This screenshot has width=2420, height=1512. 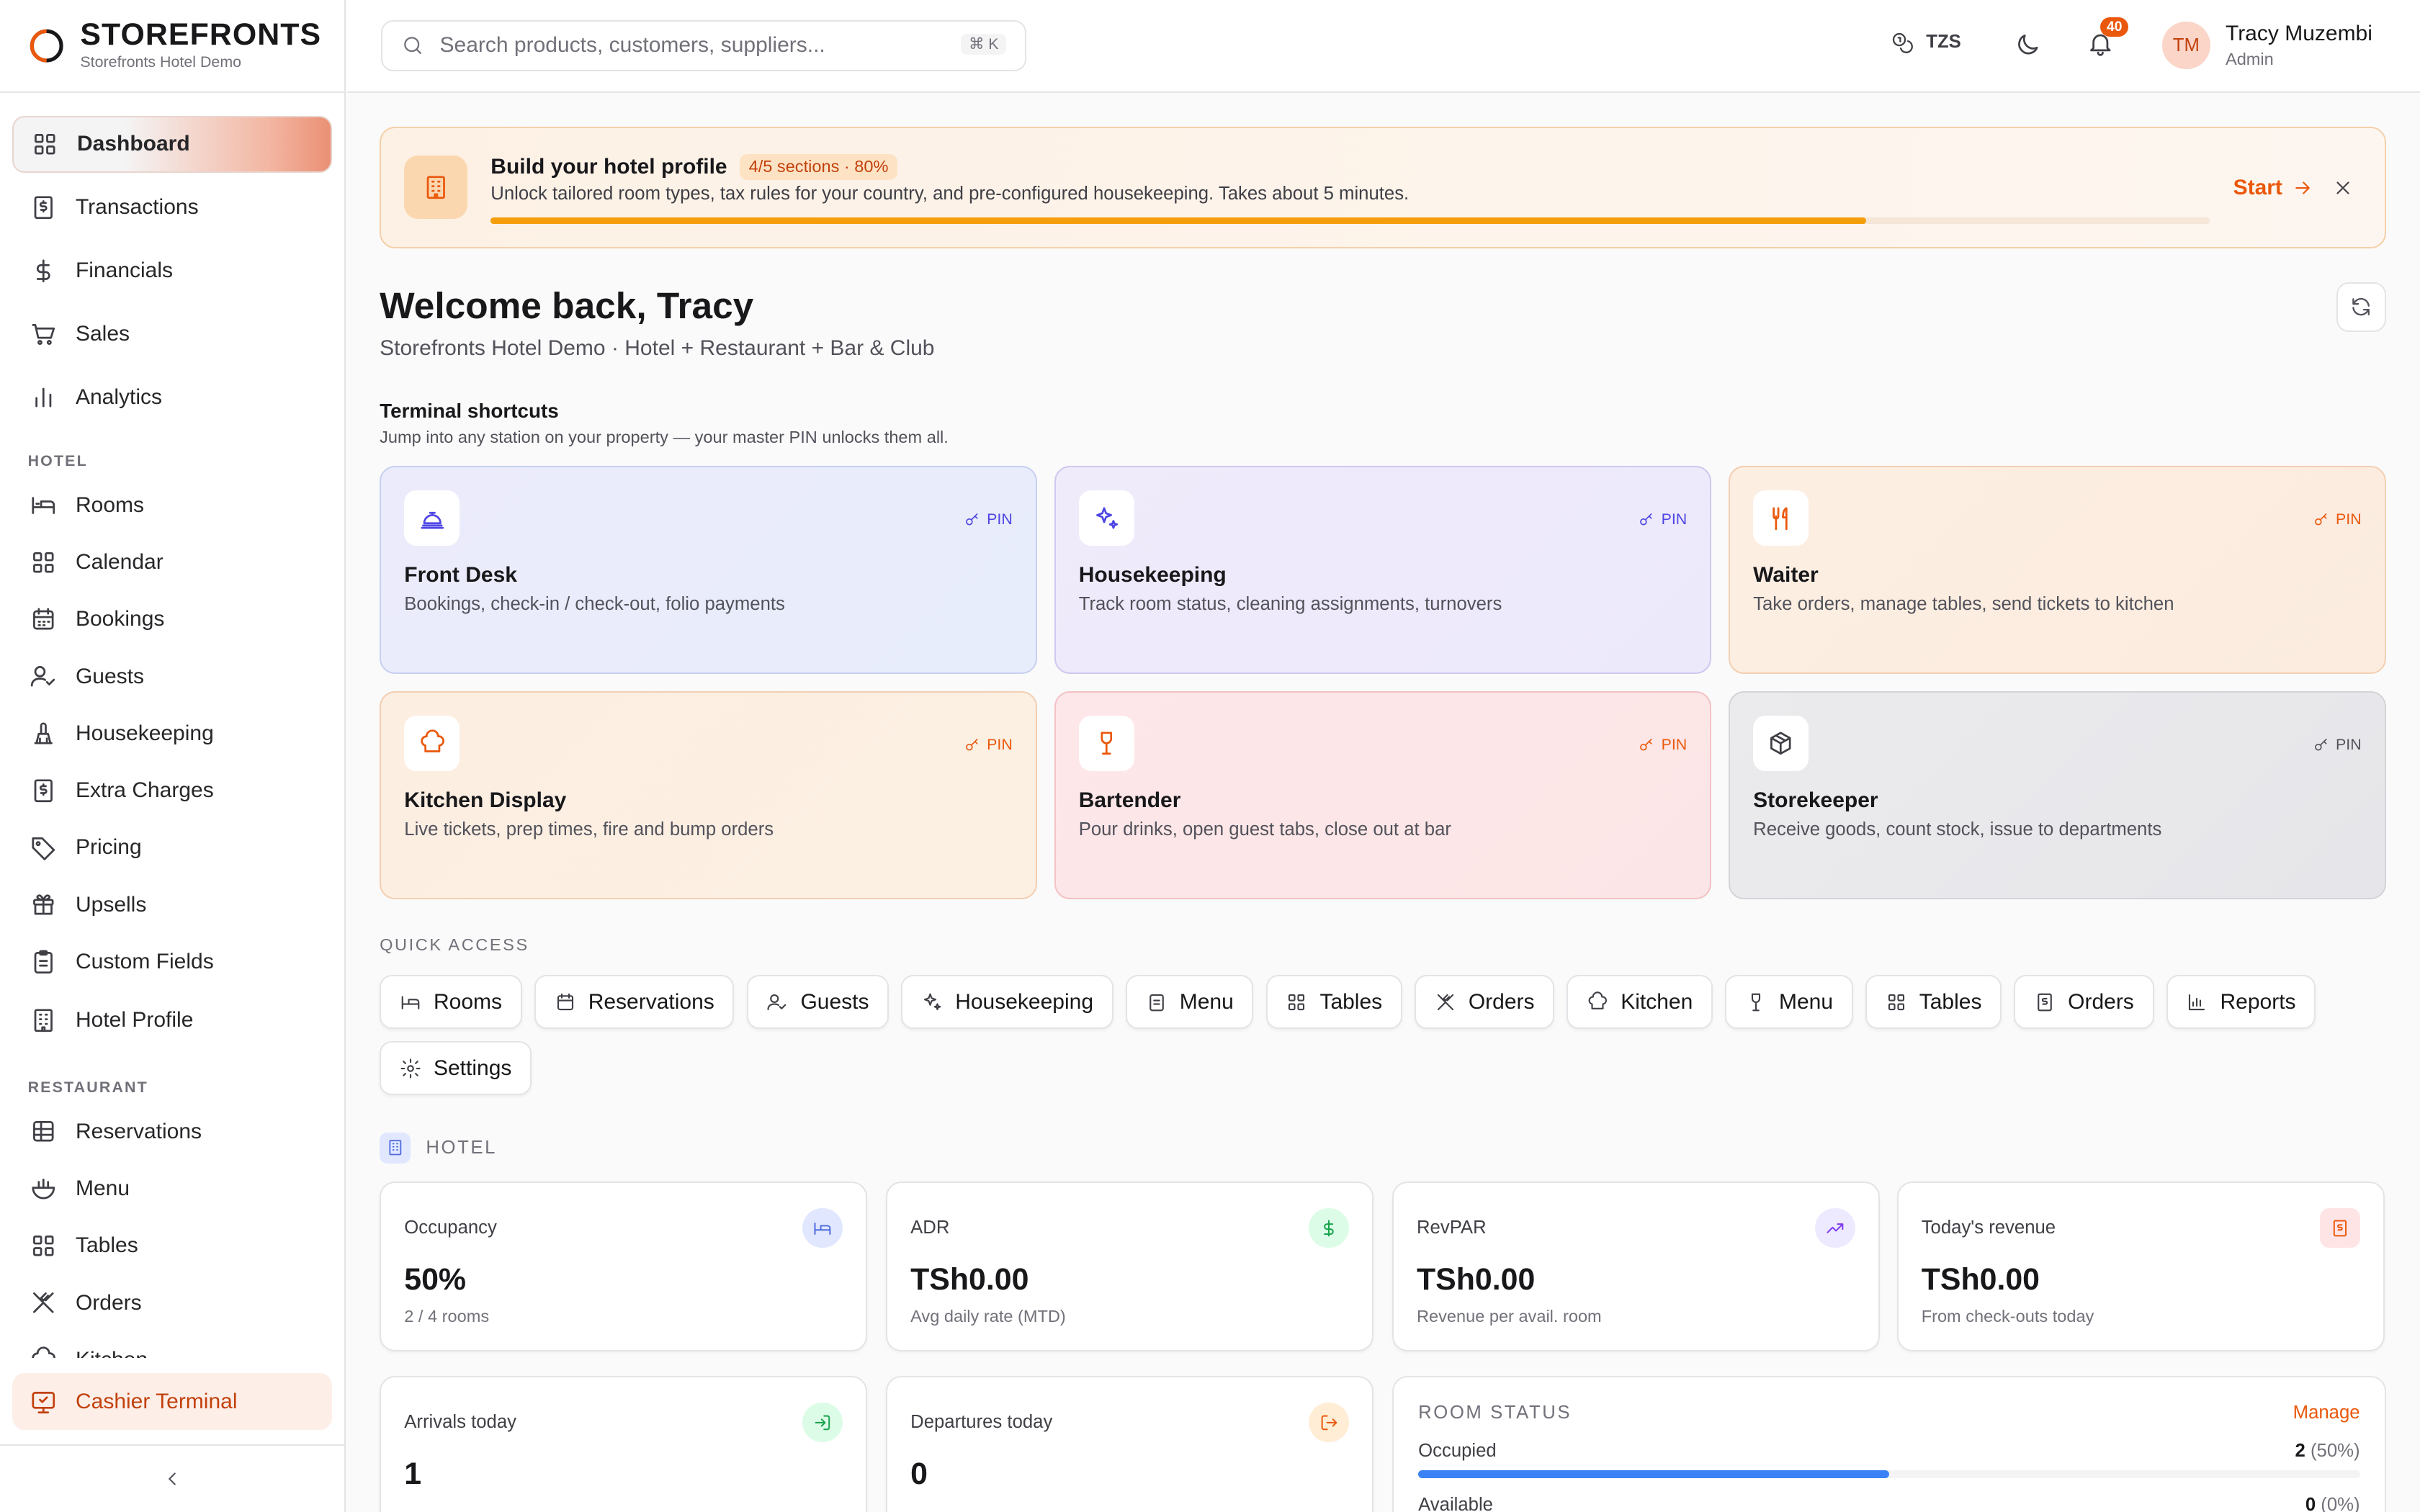 I want to click on sidebar-item-reservations: Reservations, so click(x=172, y=1131).